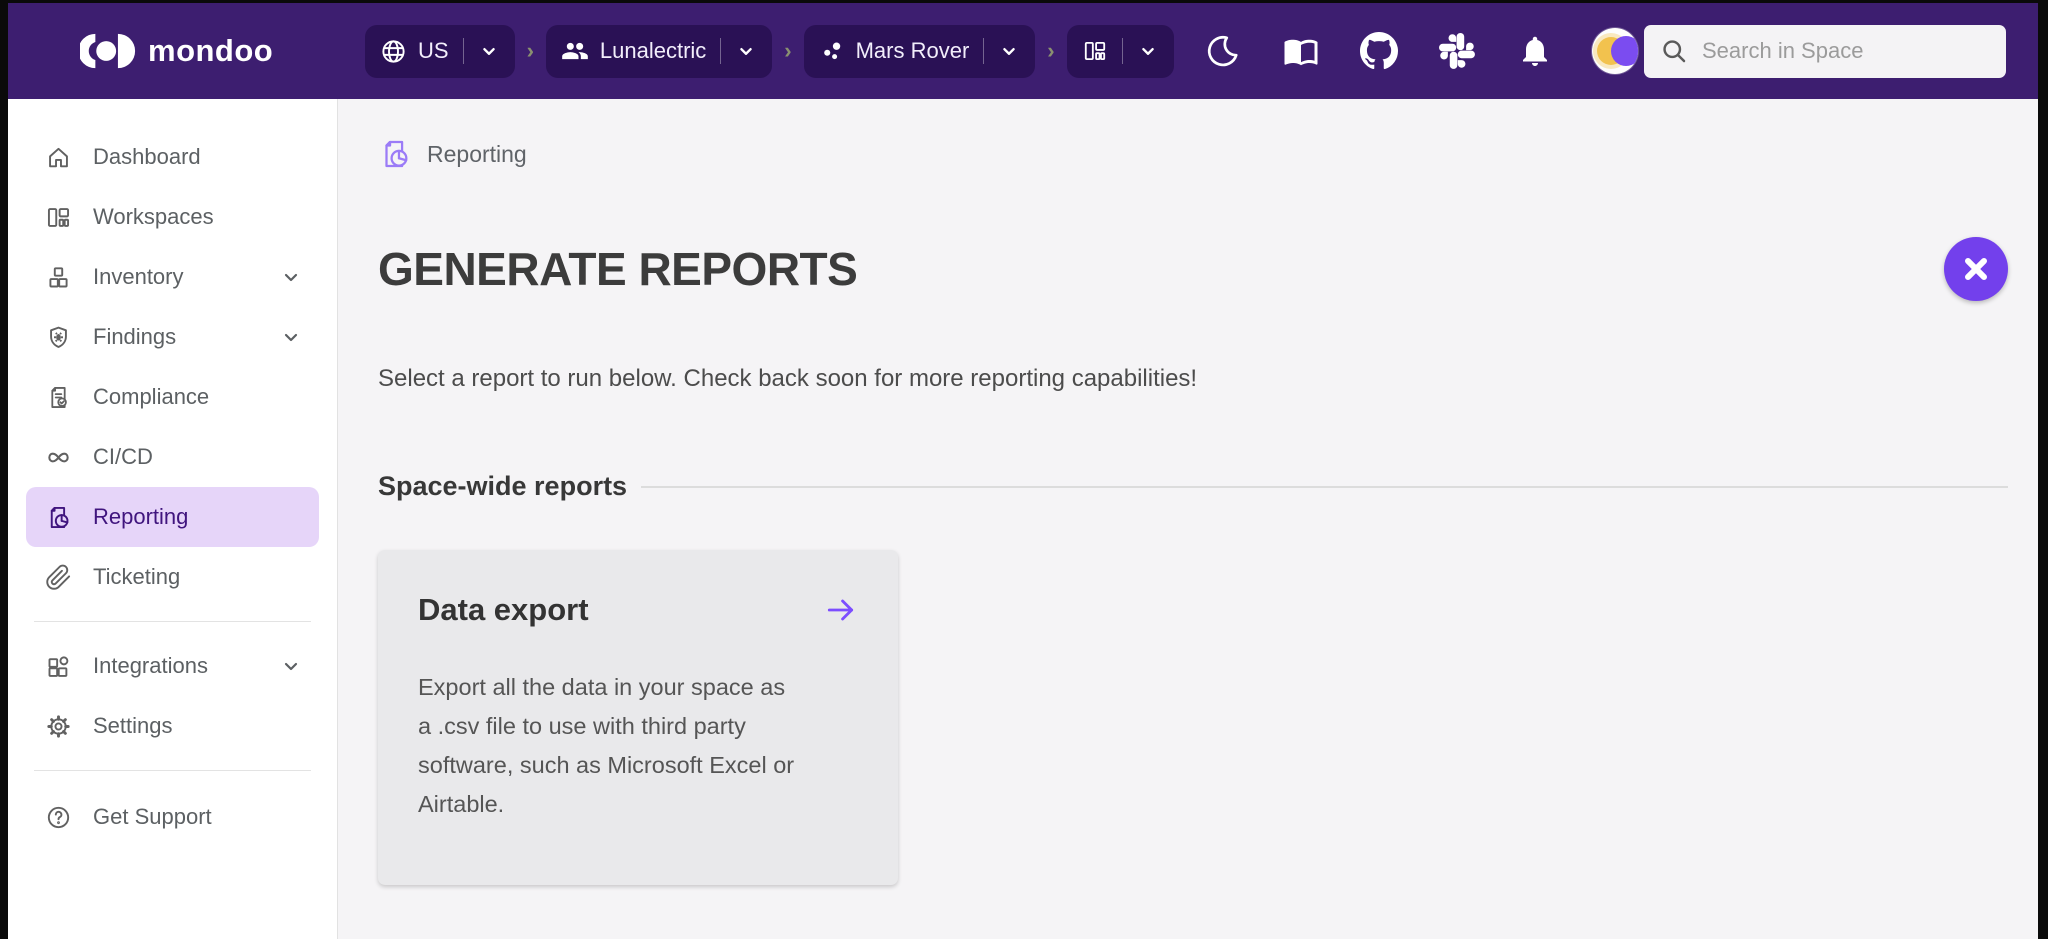 The height and width of the screenshot is (939, 2048). Describe the element at coordinates (575, 51) in the screenshot. I see `people-icon` at that location.